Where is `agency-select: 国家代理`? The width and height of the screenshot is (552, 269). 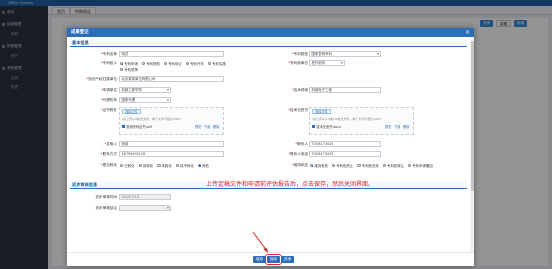
agency-select: 国家代理 is located at coordinates (145, 100).